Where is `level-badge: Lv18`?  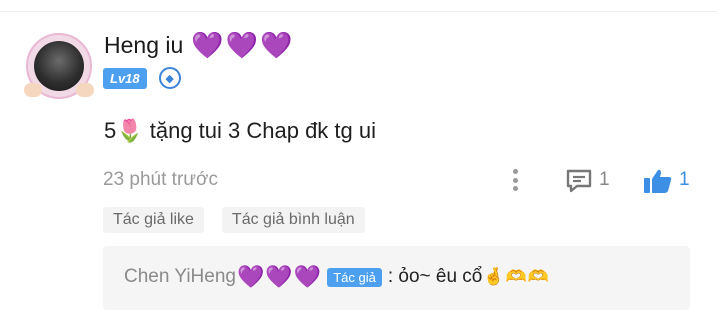
level-badge: Lv18 is located at coordinates (125, 78).